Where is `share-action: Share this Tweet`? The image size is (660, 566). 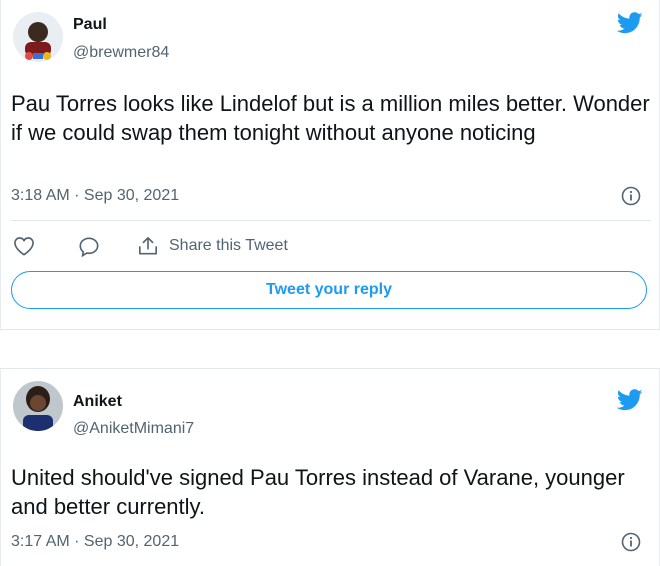 share-action: Share this Tweet is located at coordinates (212, 246).